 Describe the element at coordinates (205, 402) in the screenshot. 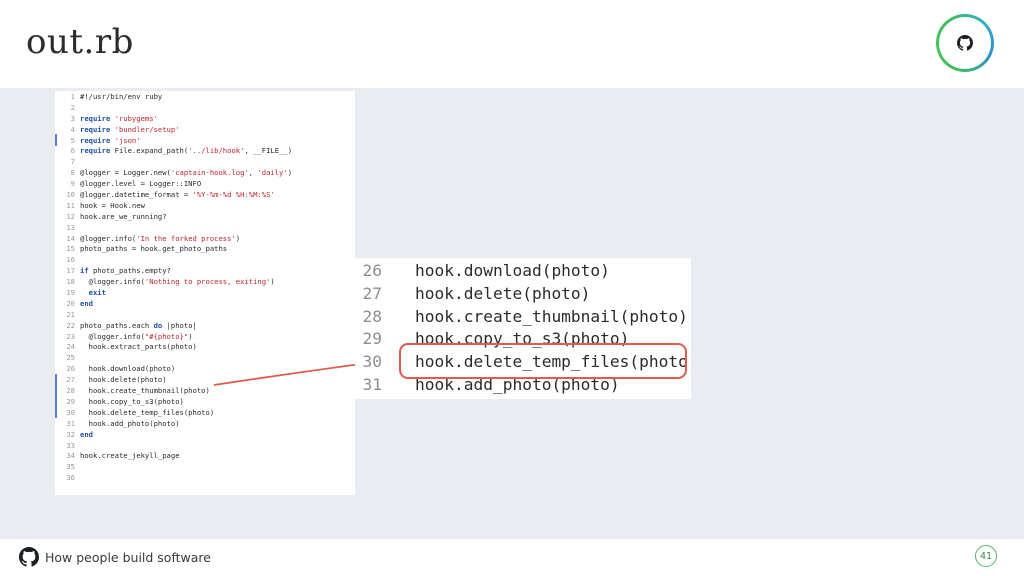

I see `code-line: 29 hook.copy_to_s3(photo)` at that location.